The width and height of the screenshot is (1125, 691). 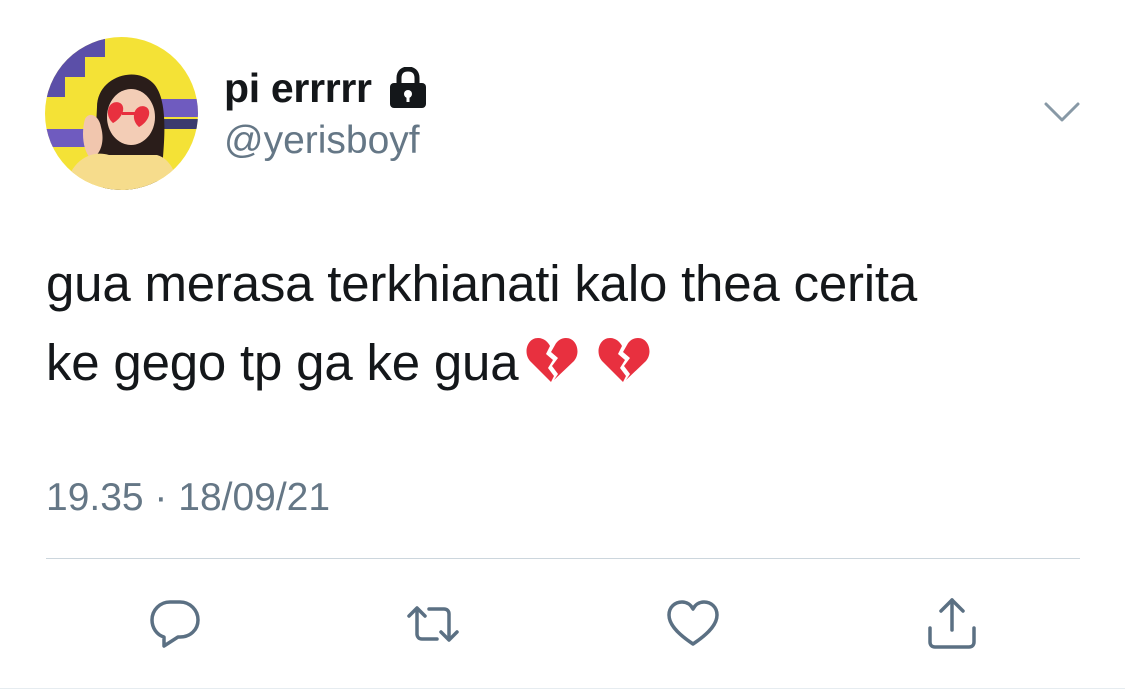 I want to click on user-handle: @yerisboyf, so click(x=322, y=141).